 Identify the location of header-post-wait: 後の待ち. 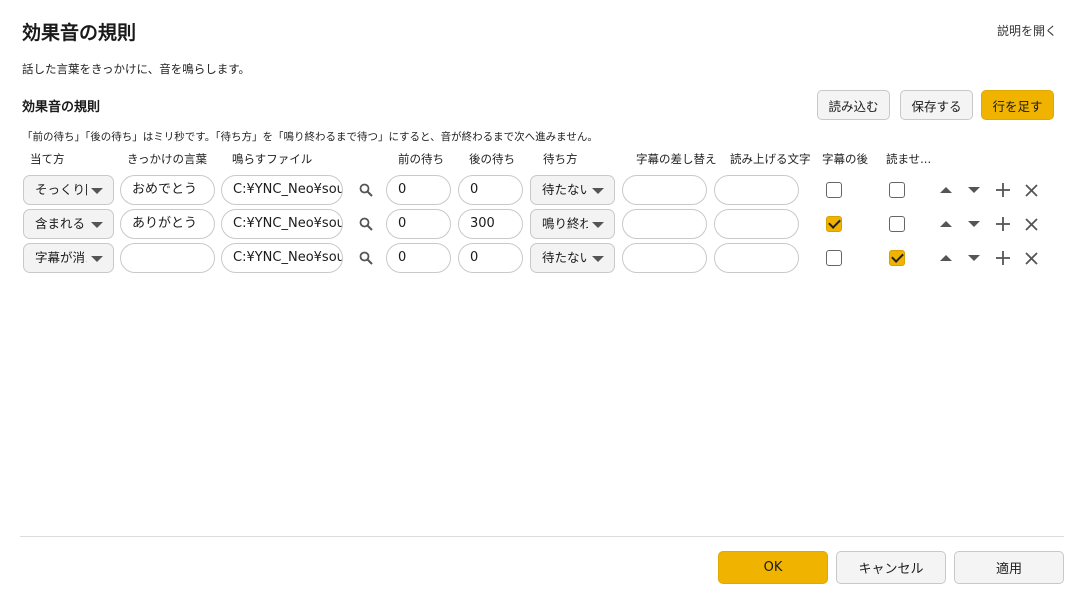
(492, 159).